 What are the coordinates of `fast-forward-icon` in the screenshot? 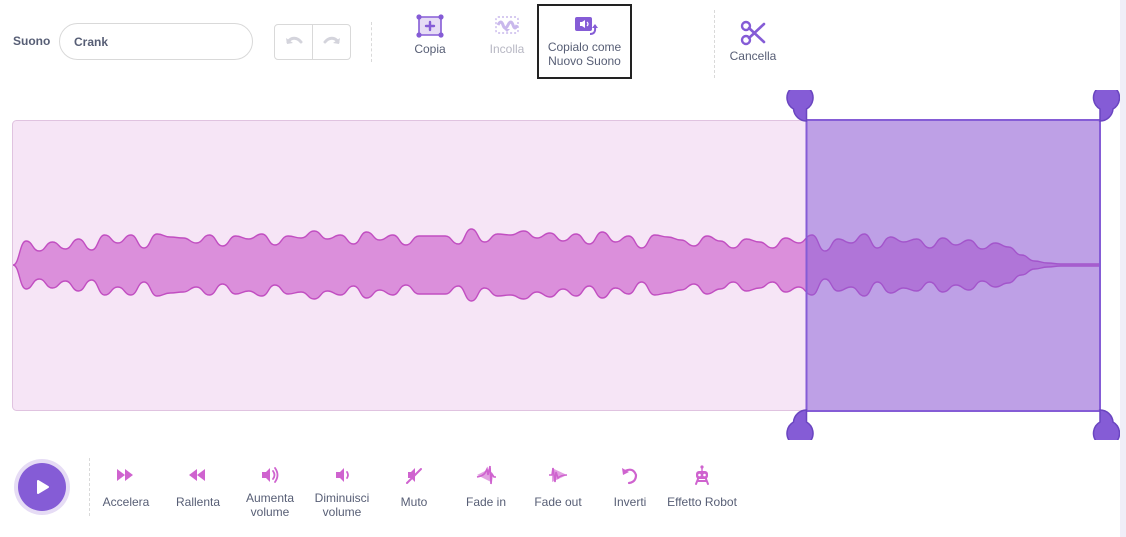 It's located at (126, 475).